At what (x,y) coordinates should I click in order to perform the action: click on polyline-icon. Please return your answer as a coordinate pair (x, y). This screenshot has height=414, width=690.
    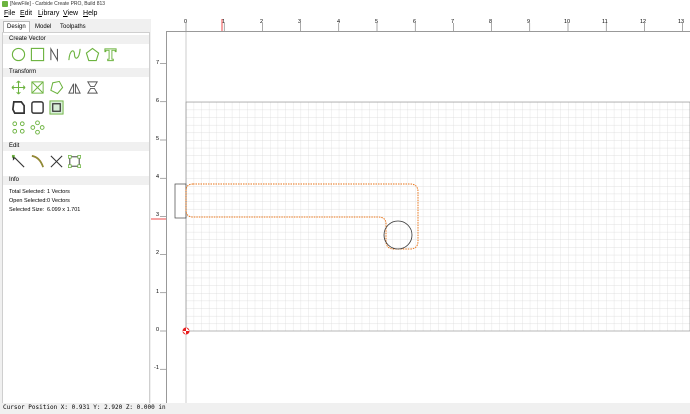
    Looking at the image, I should click on (56, 54).